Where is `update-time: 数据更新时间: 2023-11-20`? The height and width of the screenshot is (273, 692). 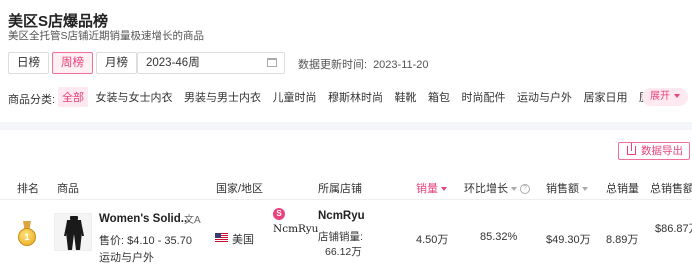
update-time: 数据更新时间: 2023-11-20 is located at coordinates (363, 64).